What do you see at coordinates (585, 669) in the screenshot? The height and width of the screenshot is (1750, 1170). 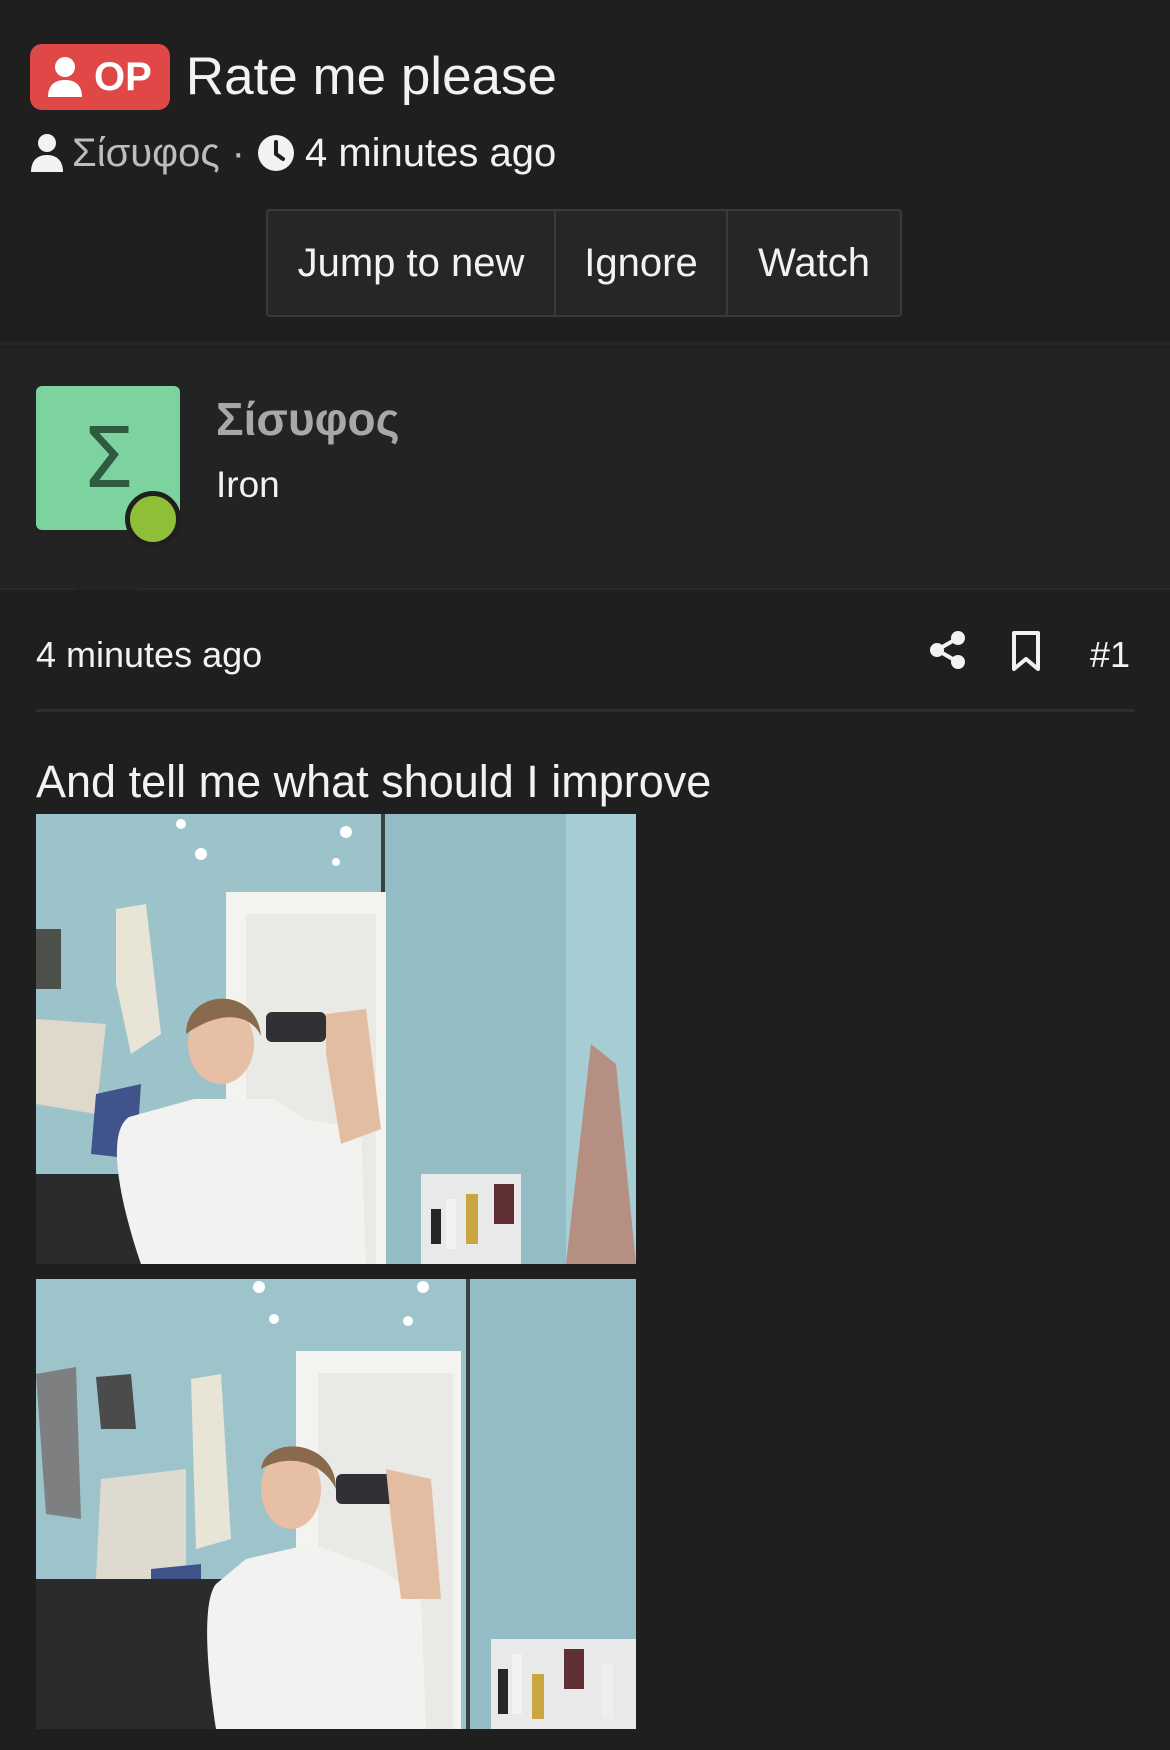 I see `post-meta: 4 minutes ago #1` at bounding box center [585, 669].